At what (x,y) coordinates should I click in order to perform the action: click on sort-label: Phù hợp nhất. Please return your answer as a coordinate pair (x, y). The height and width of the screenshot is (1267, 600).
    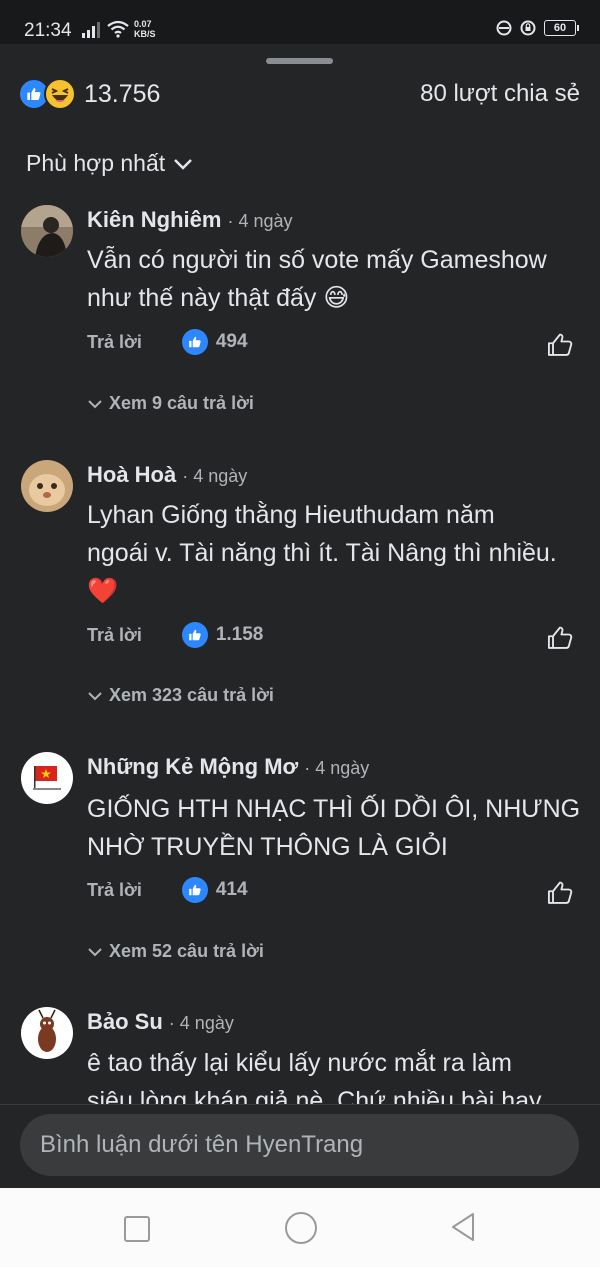
    Looking at the image, I should click on (96, 163).